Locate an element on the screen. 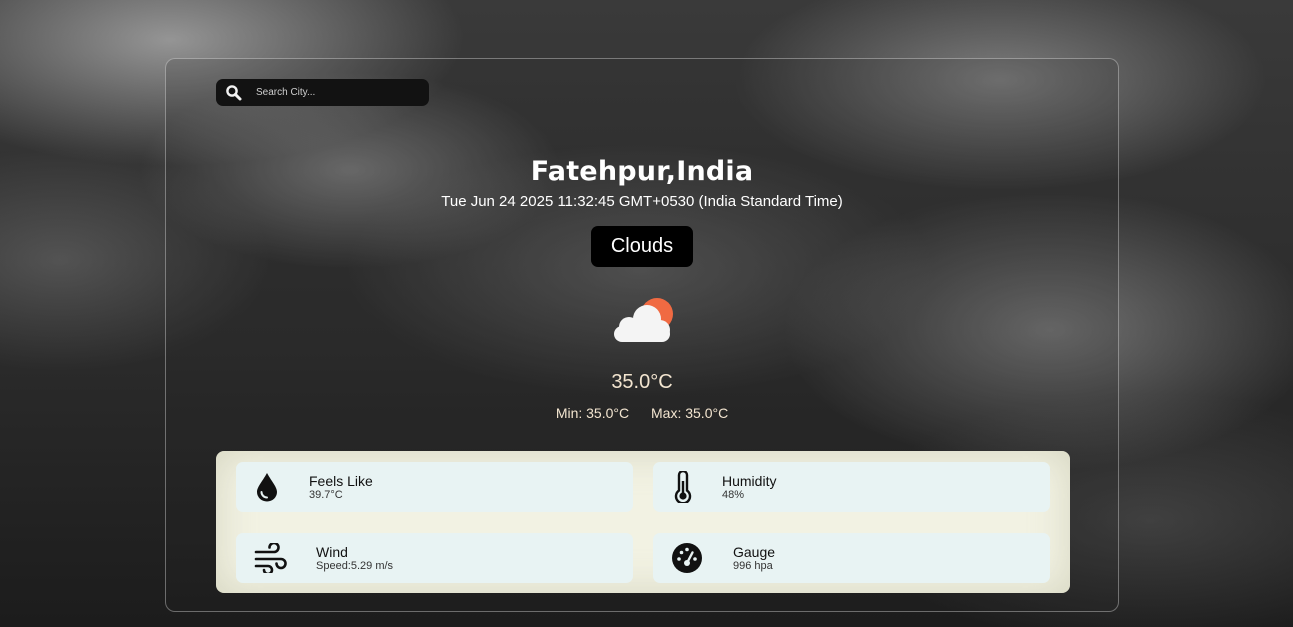 The width and height of the screenshot is (1293, 627). wind-value: Speed:5.29 m/s is located at coordinates (355, 565).